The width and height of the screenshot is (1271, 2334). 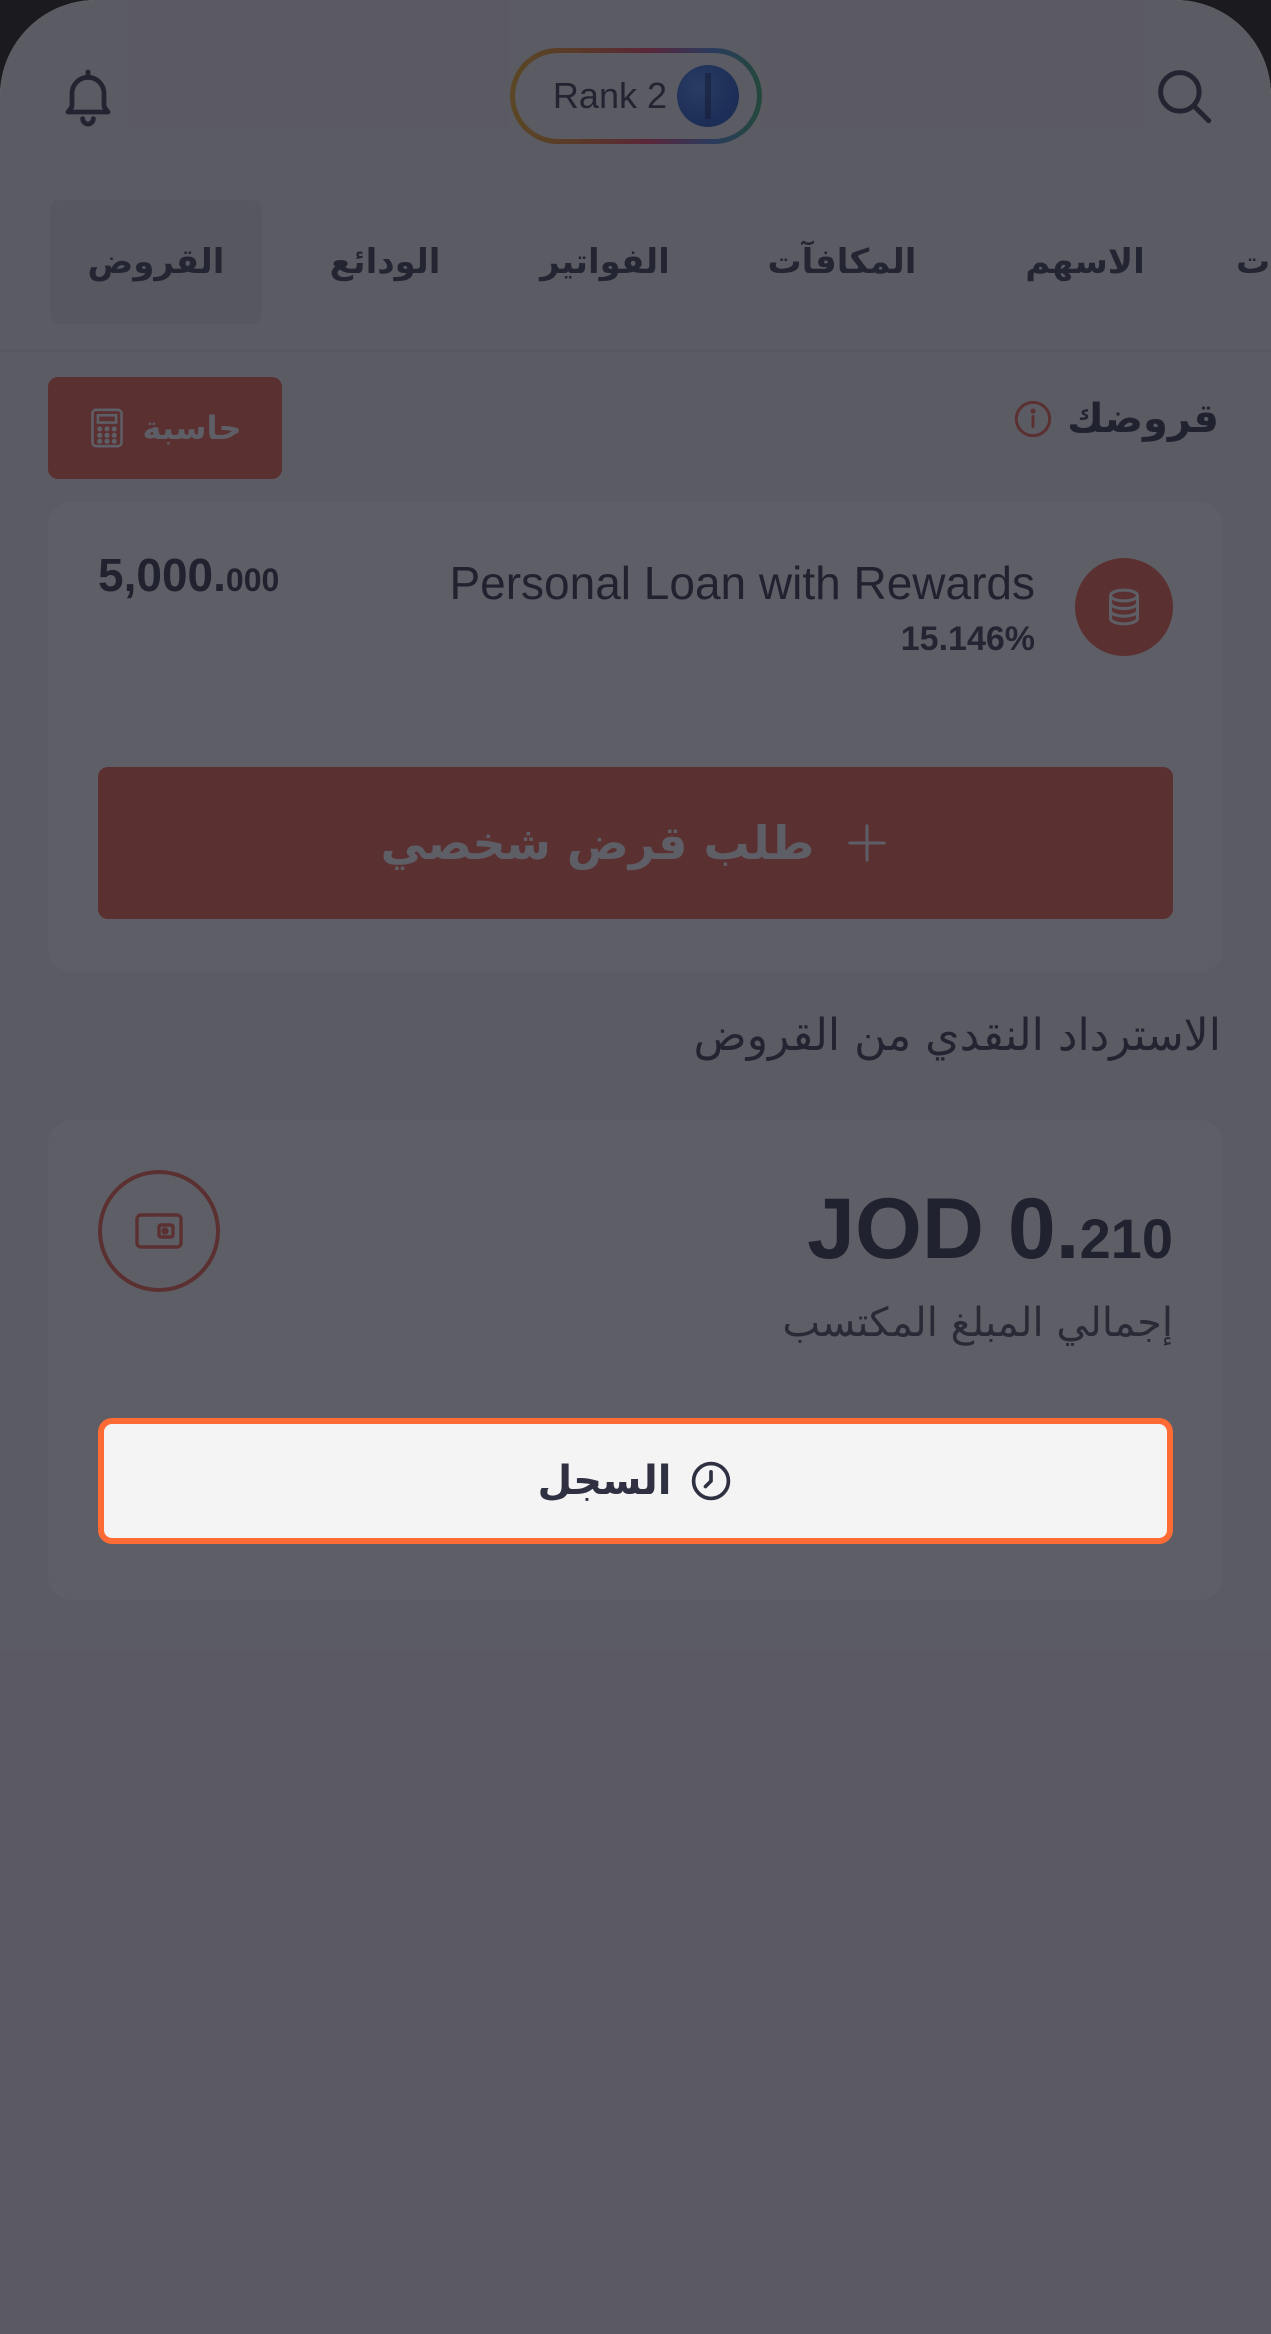 I want to click on loan-amount: 5,000.000, so click(x=188, y=575).